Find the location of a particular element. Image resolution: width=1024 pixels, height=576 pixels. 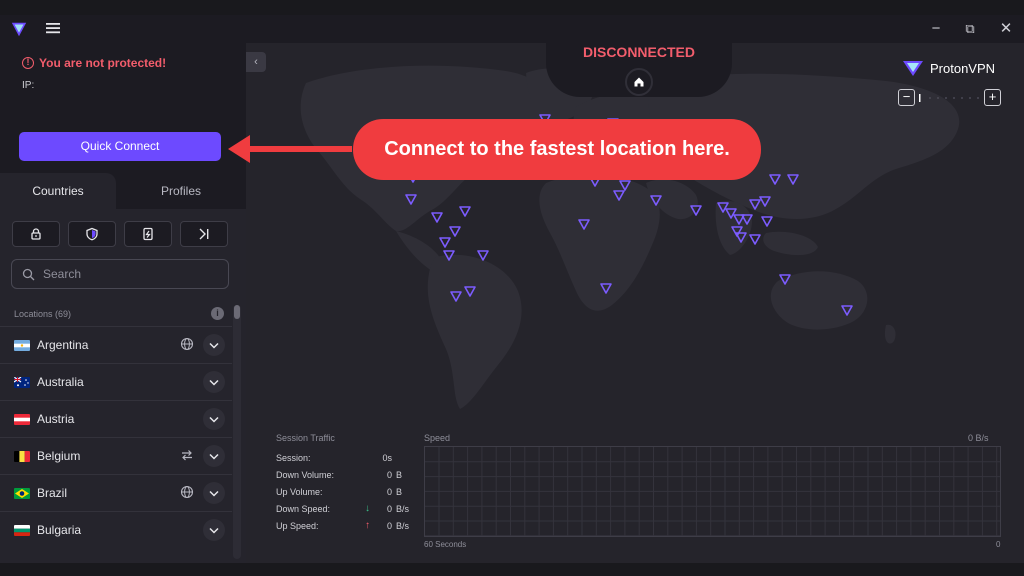

australia-flag-icon is located at coordinates (22, 382).